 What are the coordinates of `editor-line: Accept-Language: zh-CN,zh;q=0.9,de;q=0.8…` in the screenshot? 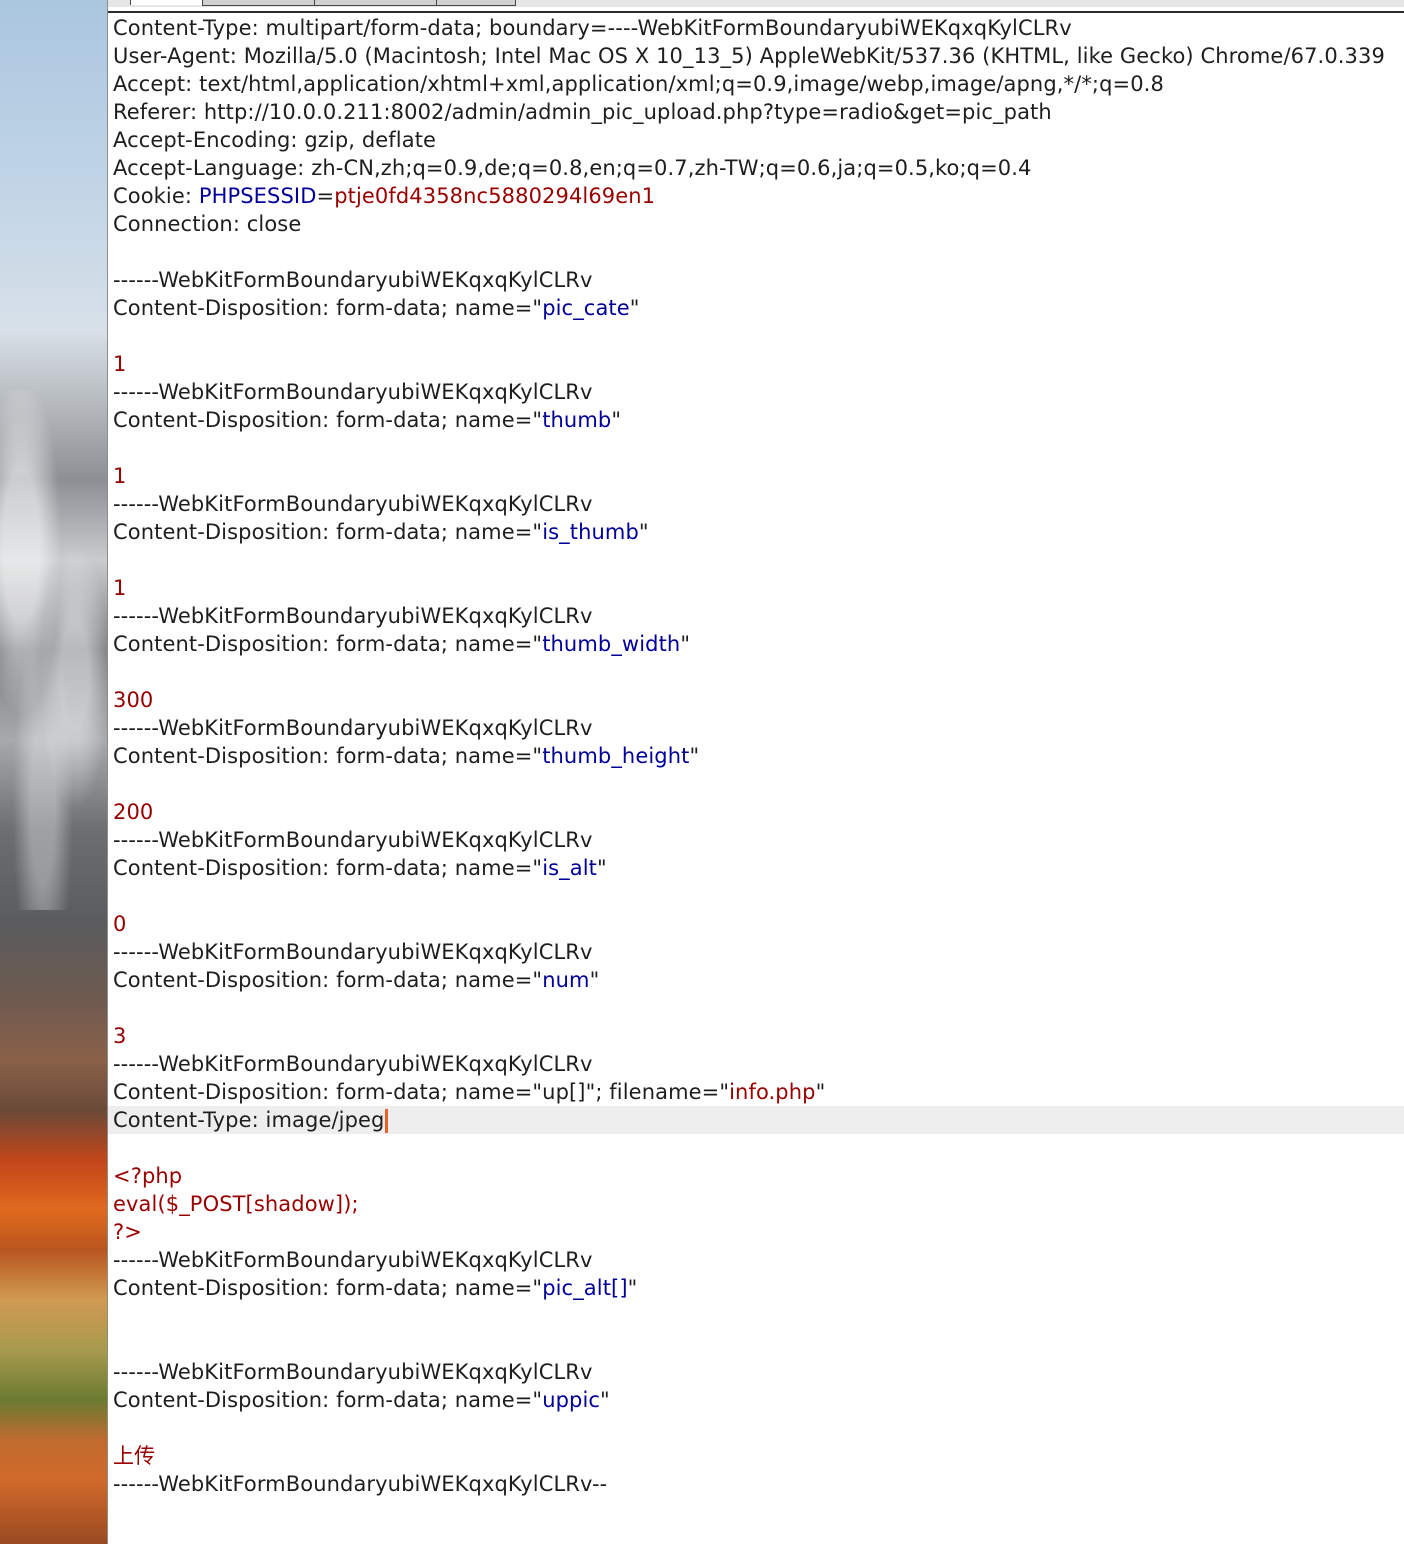 It's located at (756, 168).